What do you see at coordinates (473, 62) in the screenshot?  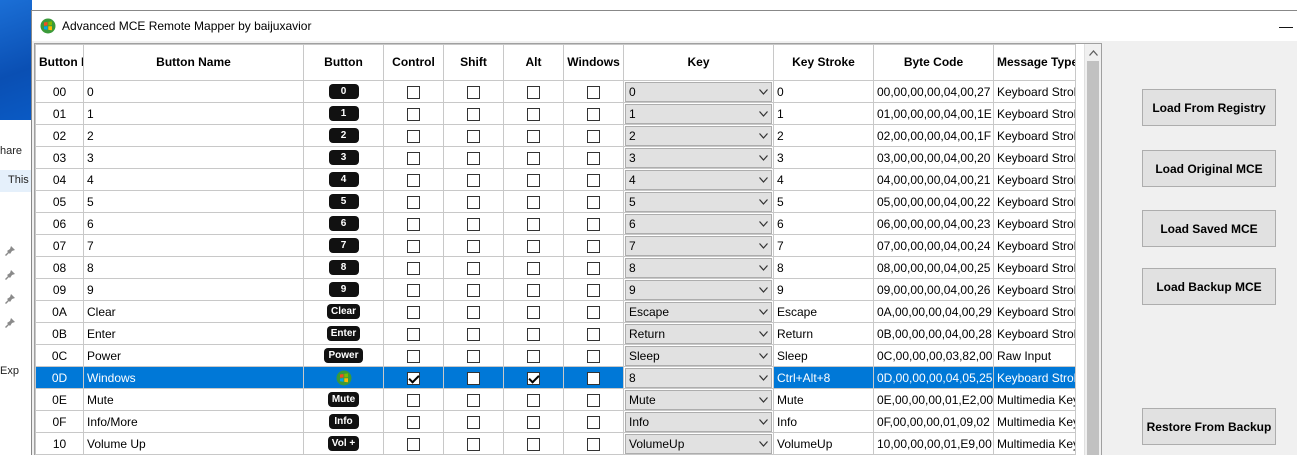 I see `col-header-shift: Shift` at bounding box center [473, 62].